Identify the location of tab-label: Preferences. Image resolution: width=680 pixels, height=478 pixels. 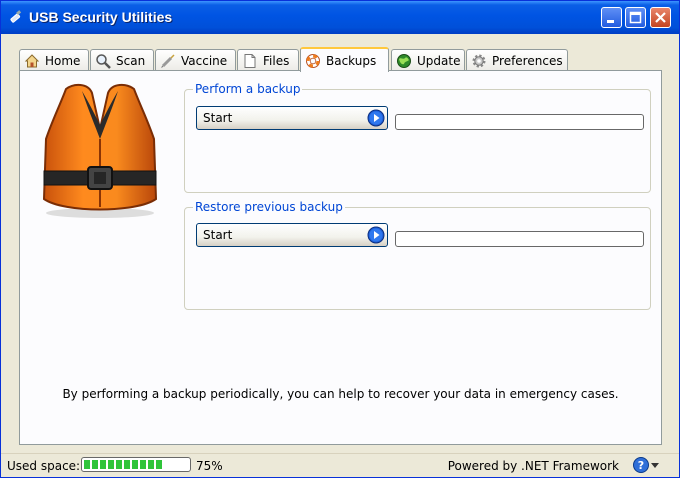
(527, 60).